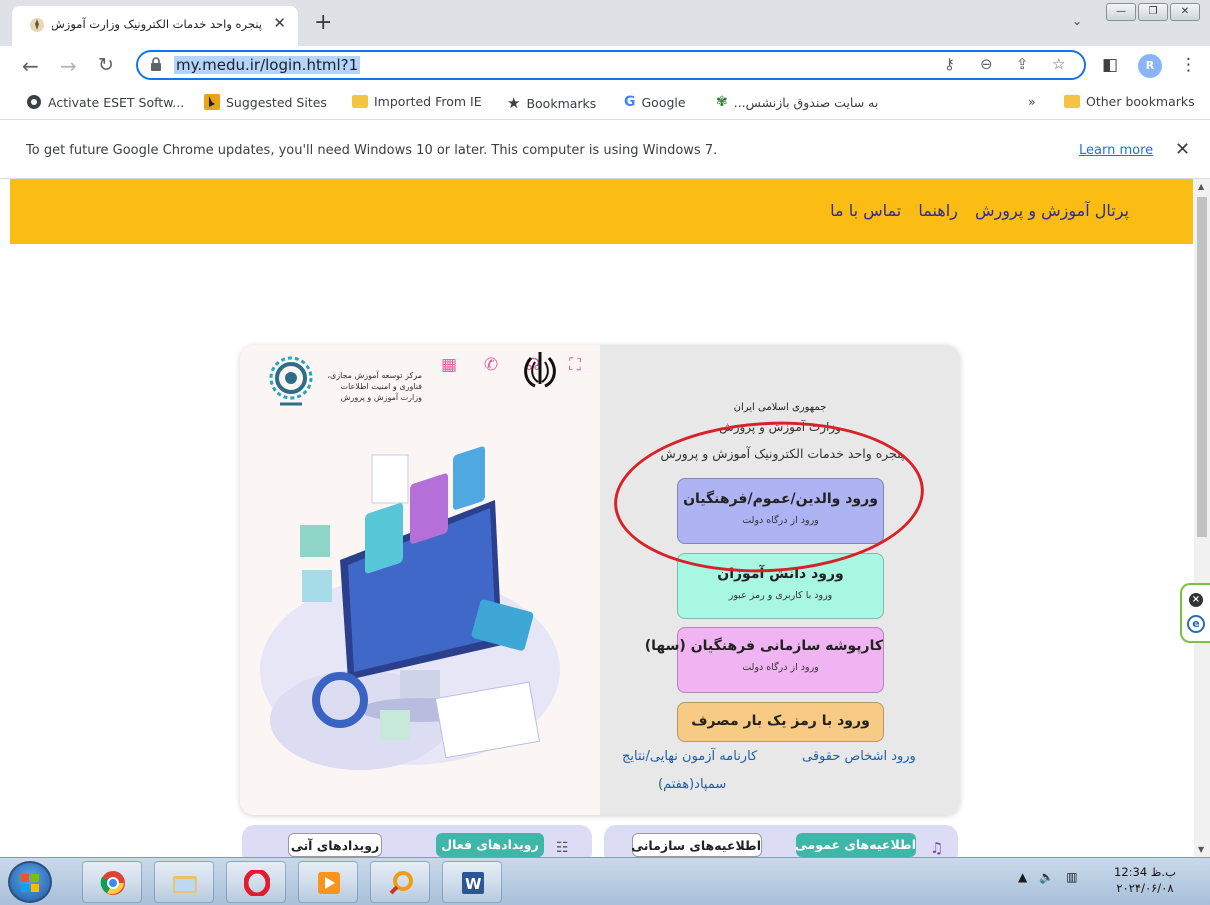  What do you see at coordinates (68, 66) in the screenshot?
I see `forward-arrow-icon: →` at bounding box center [68, 66].